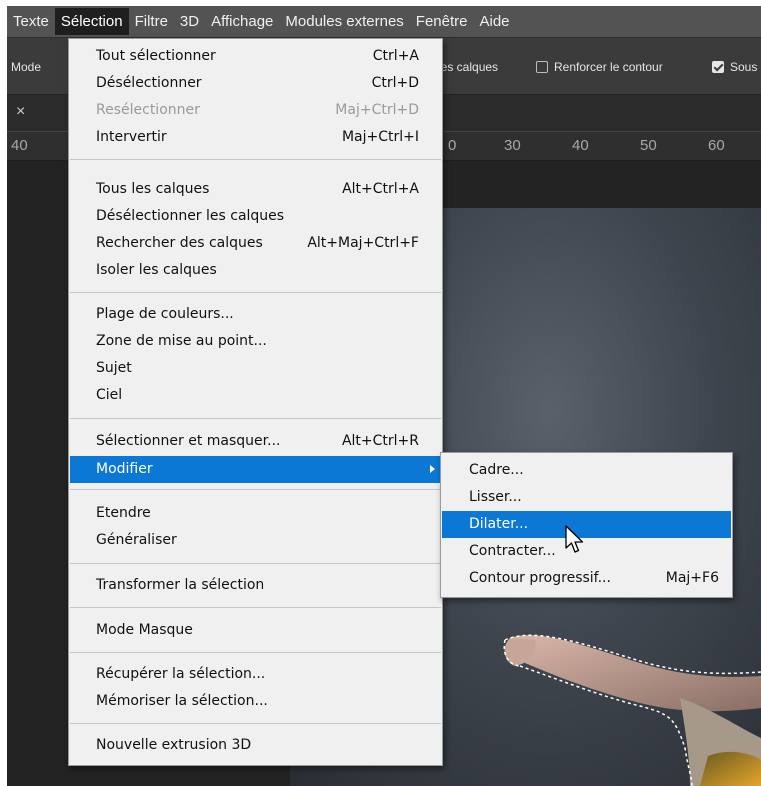 The width and height of the screenshot is (761, 786). What do you see at coordinates (542, 67) in the screenshot?
I see `enhance-edge-checkbox` at bounding box center [542, 67].